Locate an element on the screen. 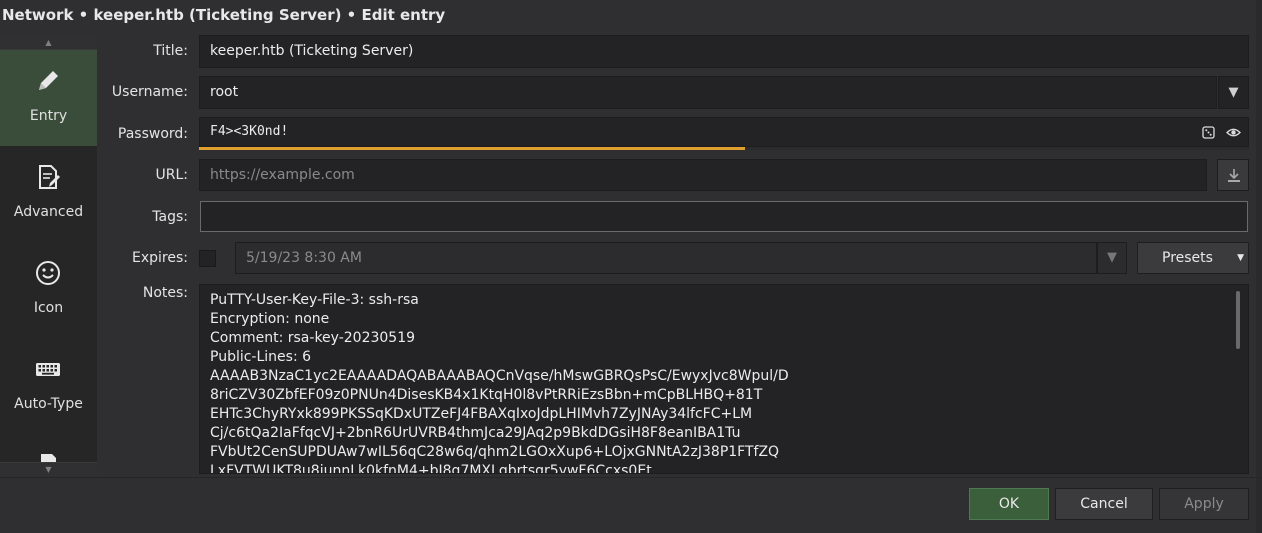 The width and height of the screenshot is (1262, 533). footer-divider is located at coordinates (631, 477).